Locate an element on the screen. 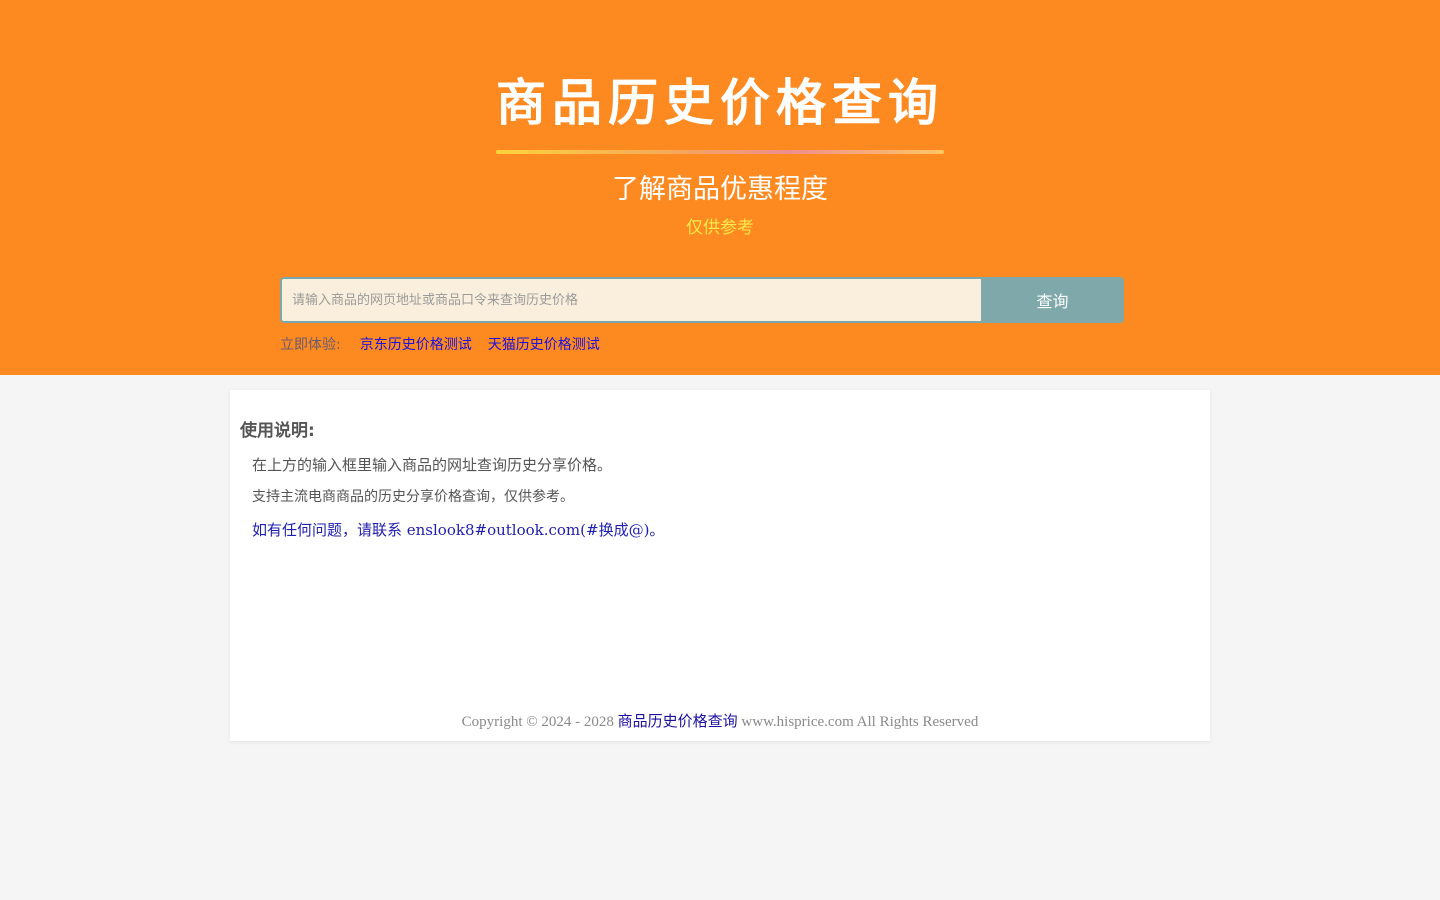 This screenshot has height=900, width=1440. copyright-text: Copyright © 2024 - 2028 is located at coordinates (537, 722).